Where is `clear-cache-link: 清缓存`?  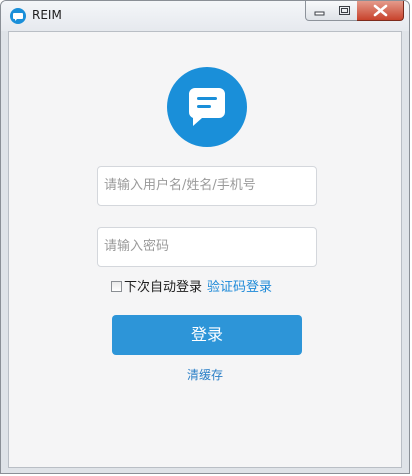 clear-cache-link: 清缓存 is located at coordinates (205, 374).